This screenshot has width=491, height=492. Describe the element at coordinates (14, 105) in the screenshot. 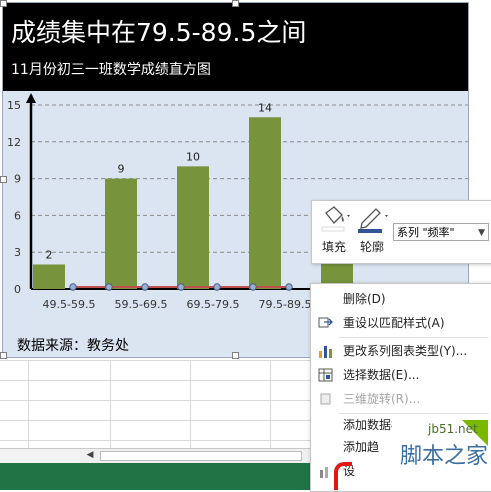

I see `y-tick-label: 15` at that location.